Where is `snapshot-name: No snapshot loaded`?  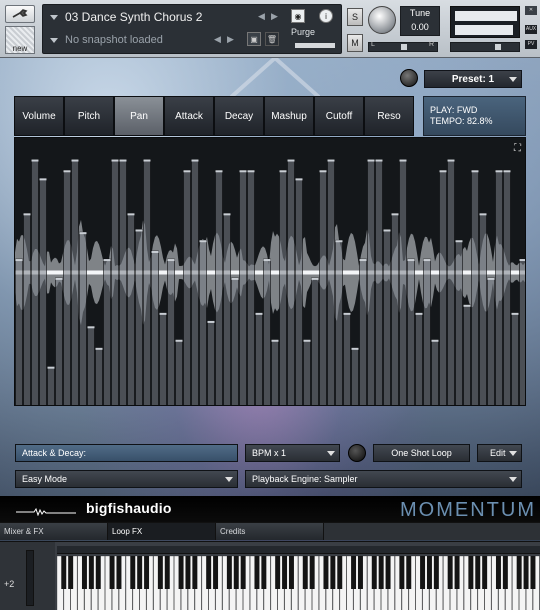
snapshot-name: No snapshot loaded is located at coordinates (114, 40).